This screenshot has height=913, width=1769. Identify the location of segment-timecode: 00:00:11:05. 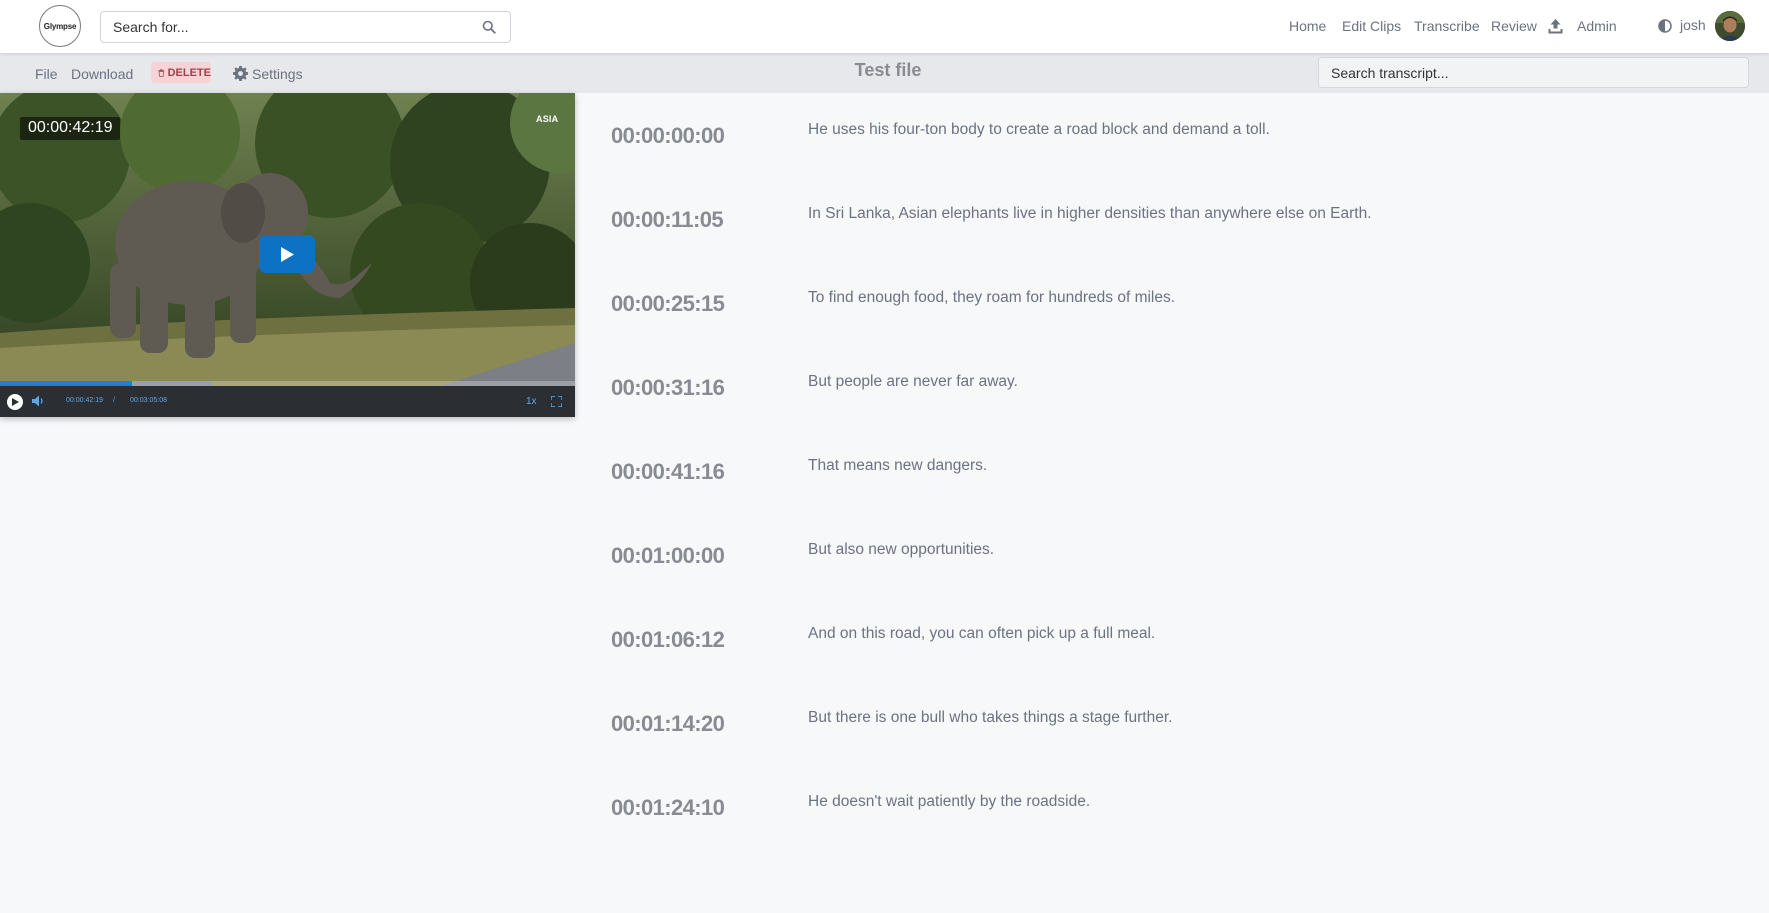
(667, 220).